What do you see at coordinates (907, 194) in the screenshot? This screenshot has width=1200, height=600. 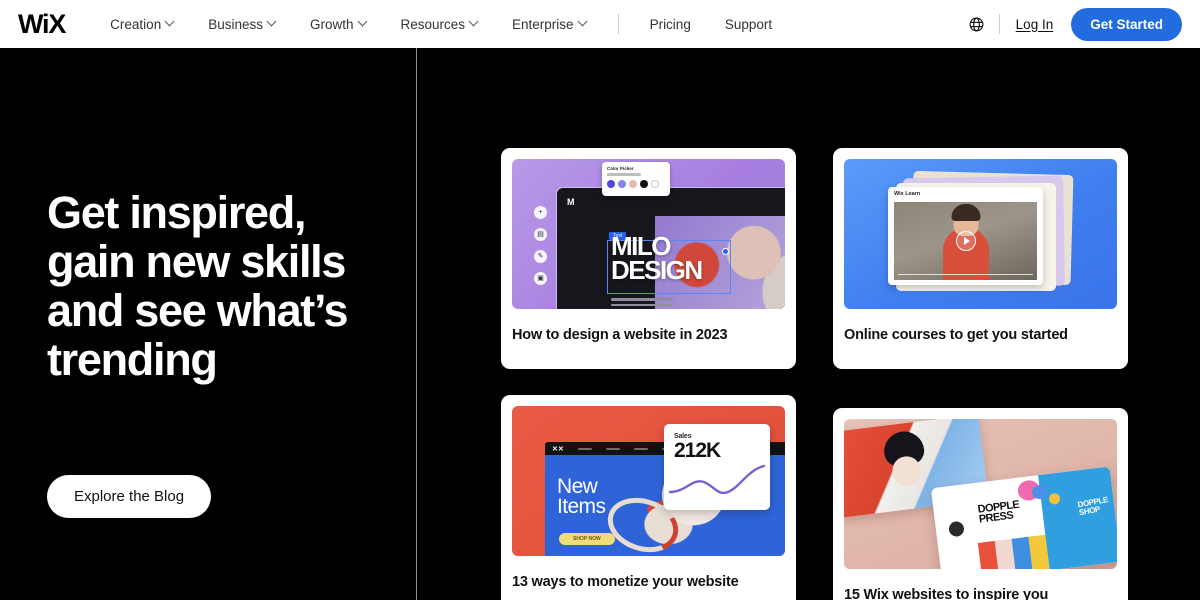 I see `player-title: Wix Learn` at bounding box center [907, 194].